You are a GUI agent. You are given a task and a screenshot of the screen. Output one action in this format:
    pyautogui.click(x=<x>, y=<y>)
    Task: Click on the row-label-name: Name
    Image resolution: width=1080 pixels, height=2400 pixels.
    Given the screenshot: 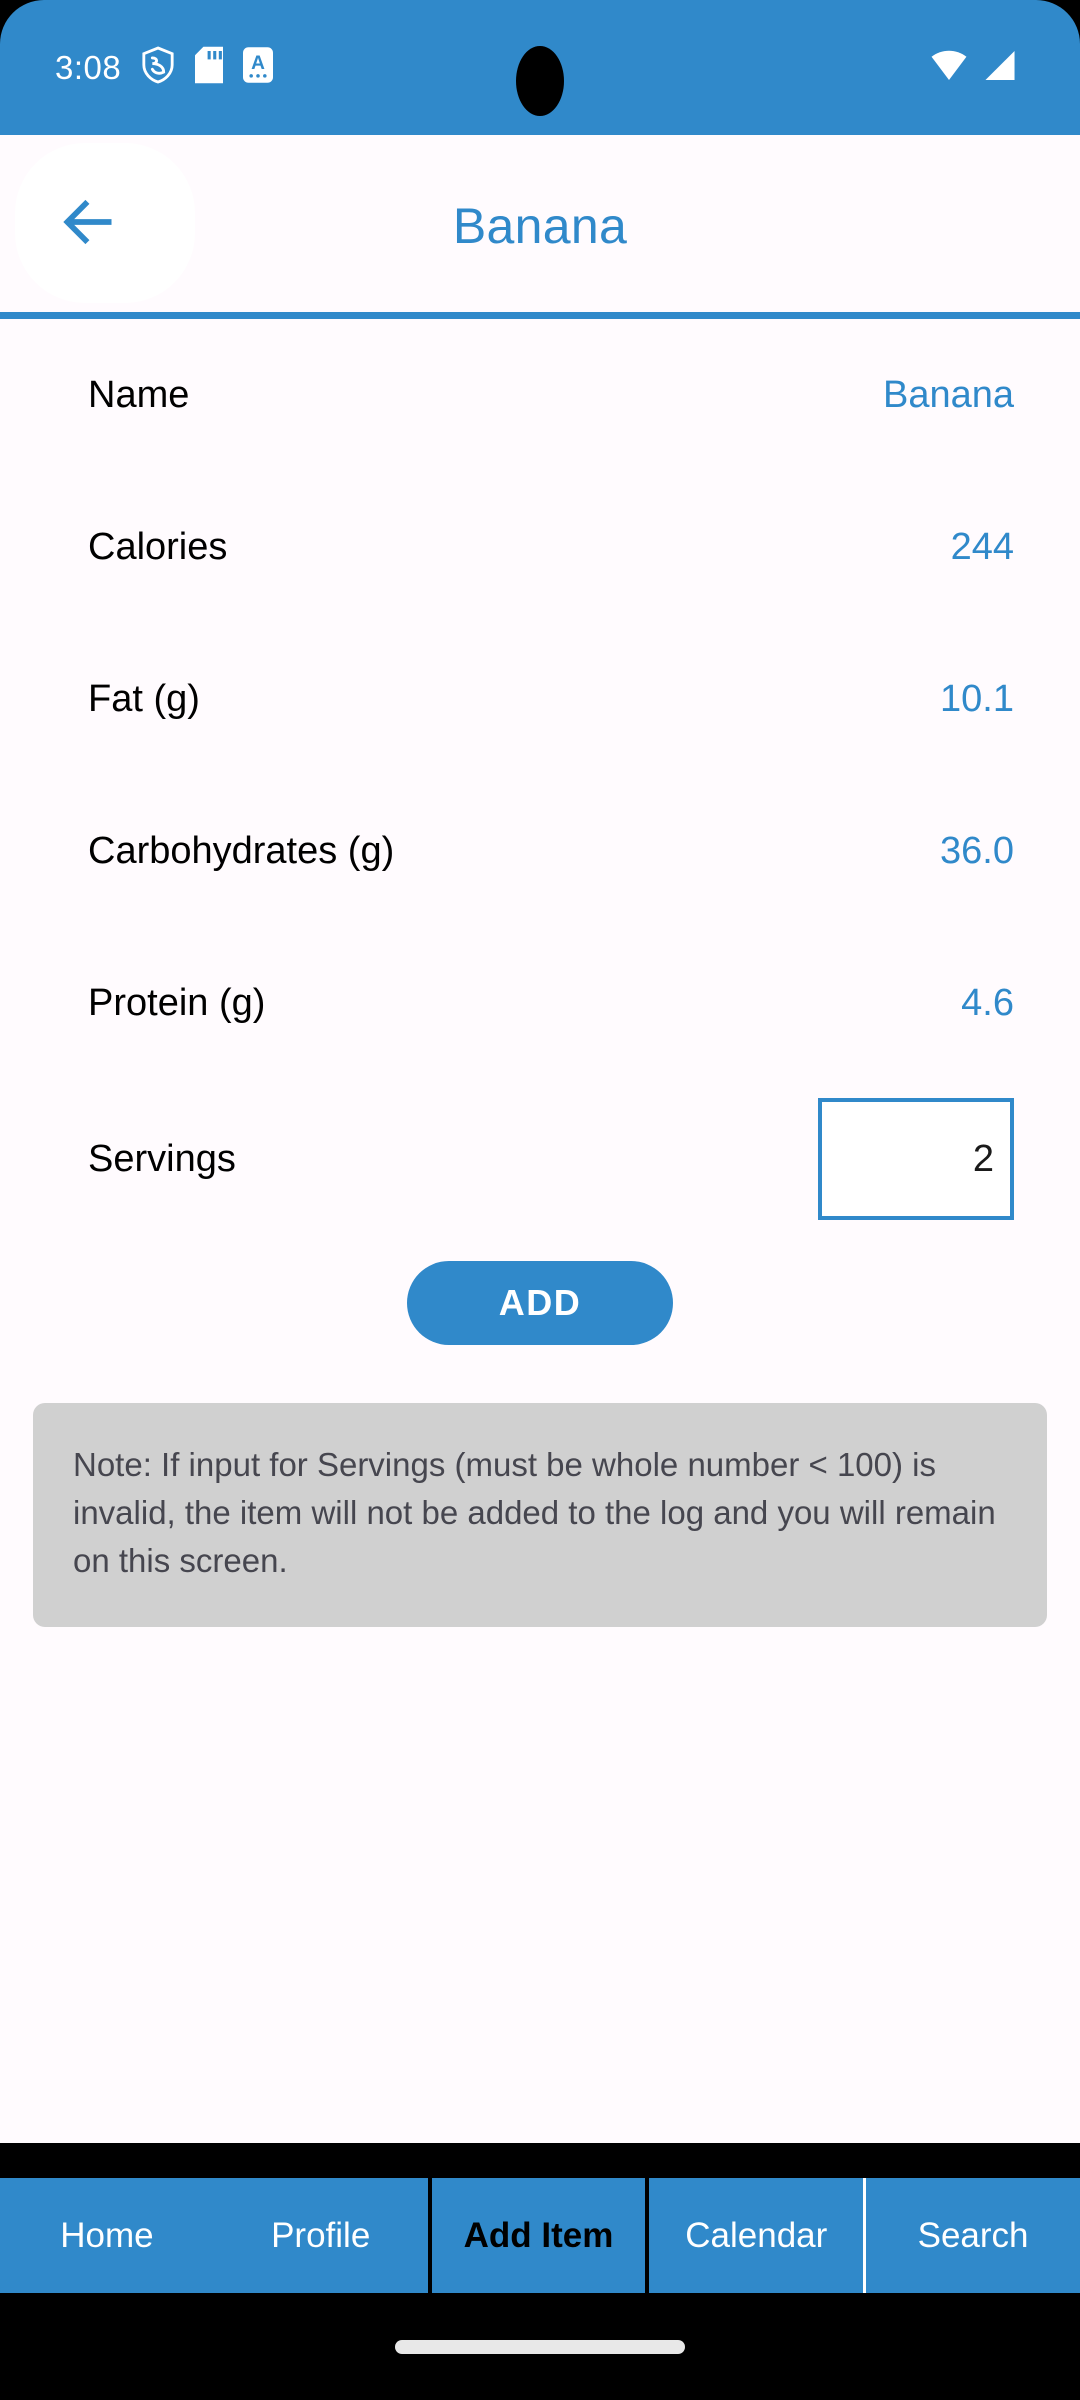 What is the action you would take?
    pyautogui.click(x=139, y=395)
    